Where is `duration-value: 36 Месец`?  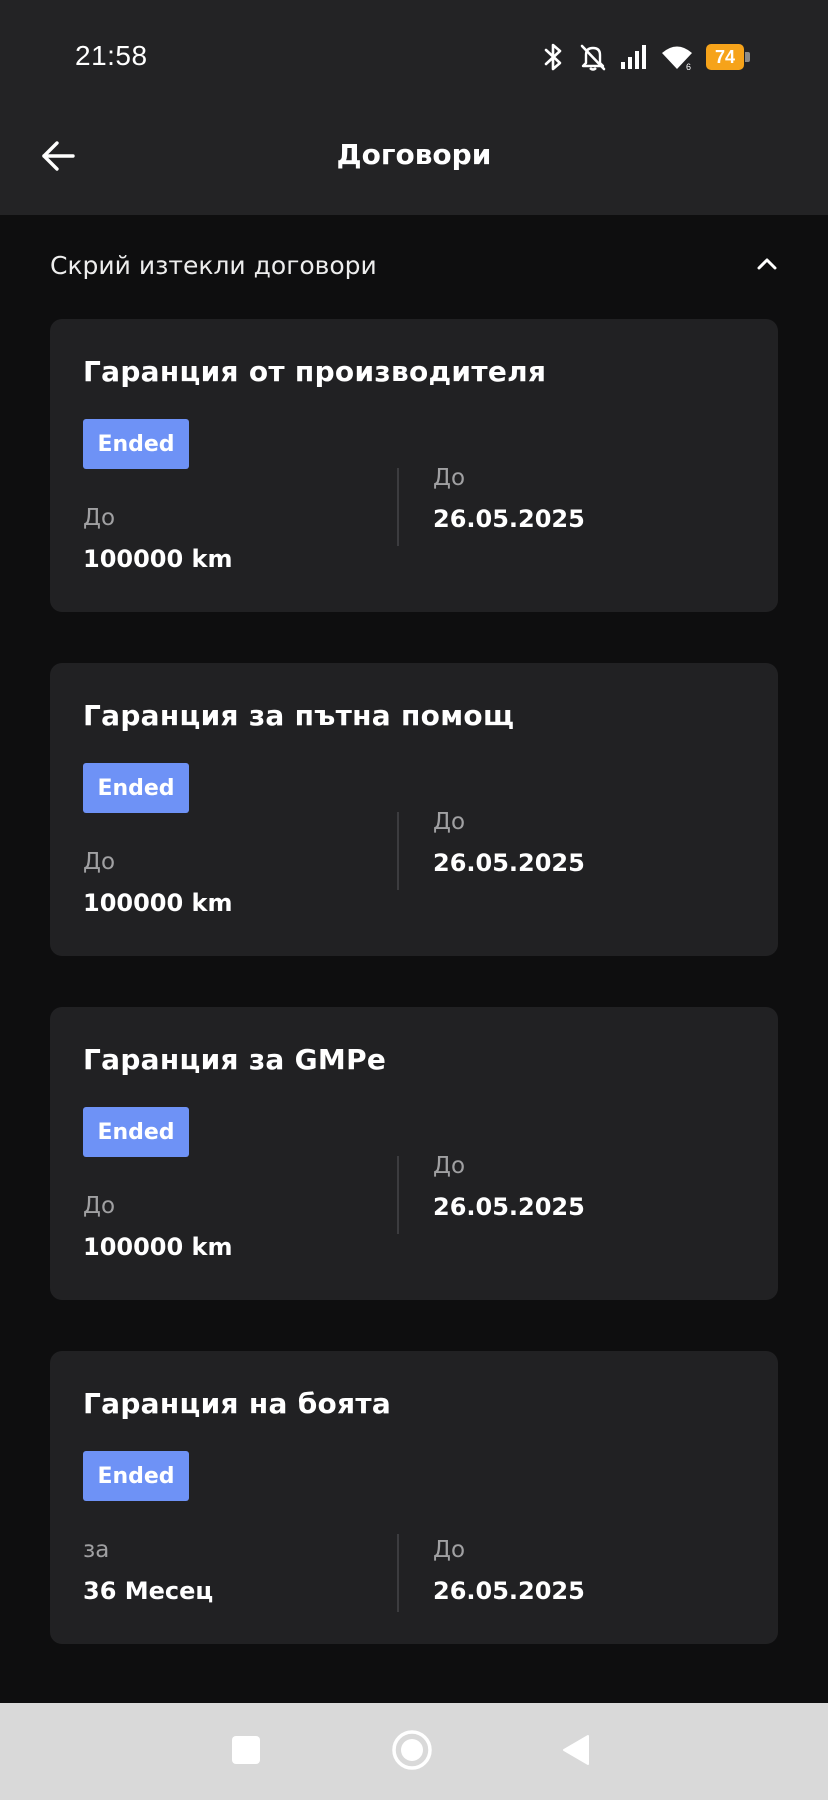 duration-value: 36 Месец is located at coordinates (148, 1591).